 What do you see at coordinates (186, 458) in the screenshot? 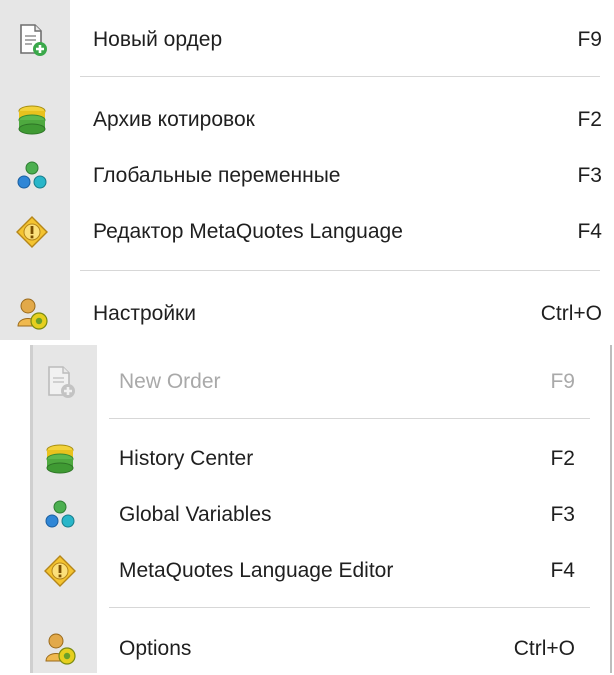
I see `menu-item-label: History Center` at bounding box center [186, 458].